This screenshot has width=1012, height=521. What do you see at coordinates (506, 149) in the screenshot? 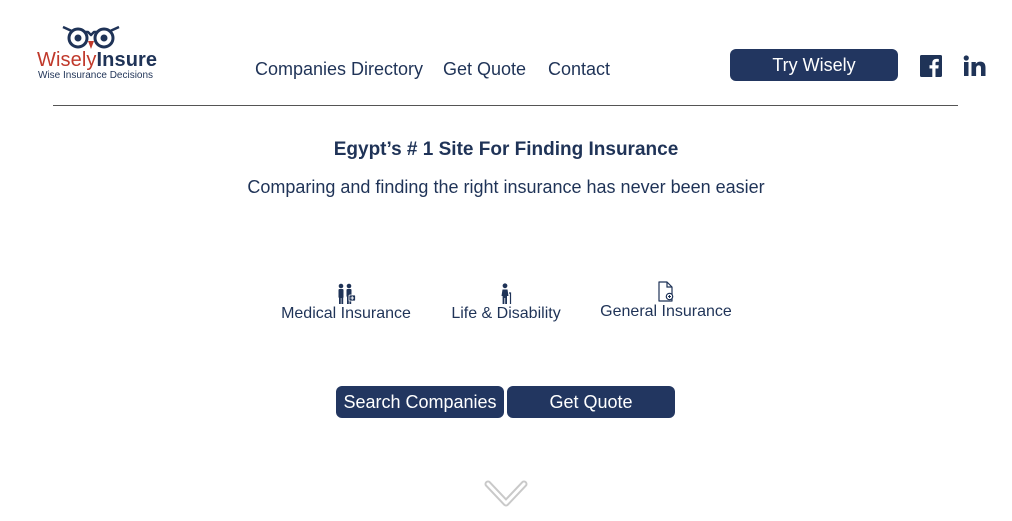
I see `hero-headline: Egypt’s # 1 Site For Finding Insurance` at bounding box center [506, 149].